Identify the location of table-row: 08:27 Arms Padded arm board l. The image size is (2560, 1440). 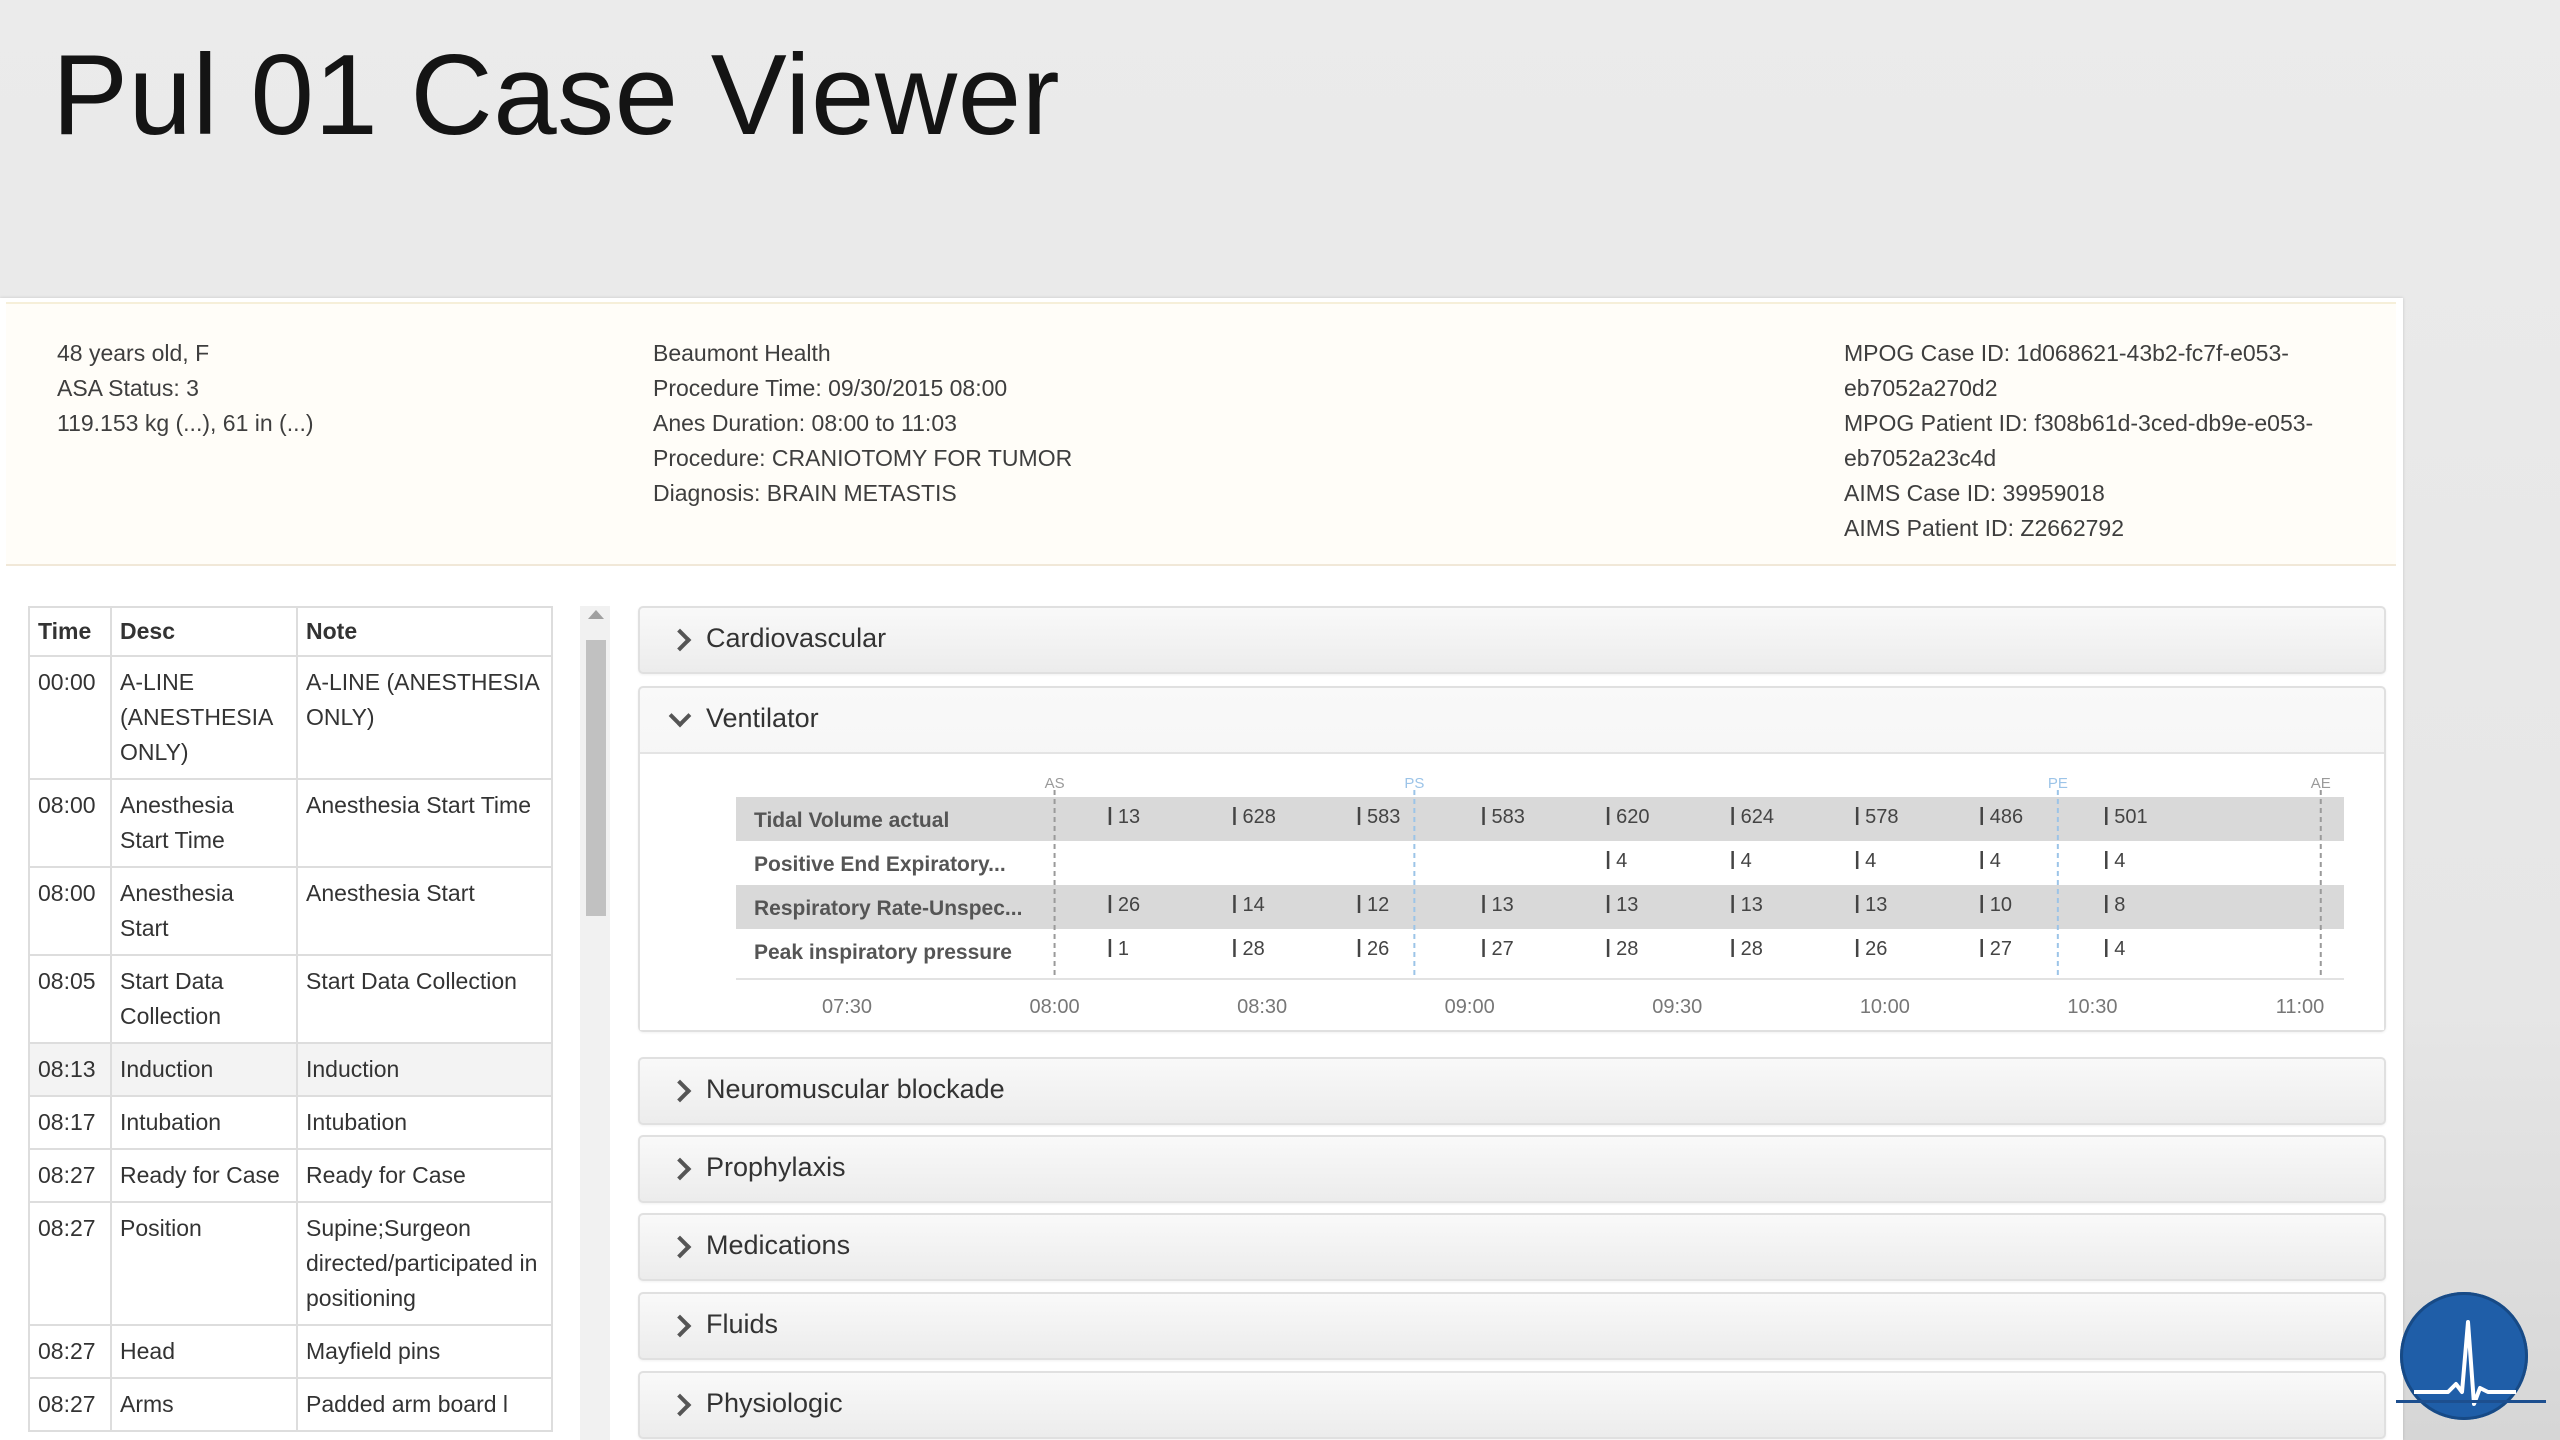
(290, 1404).